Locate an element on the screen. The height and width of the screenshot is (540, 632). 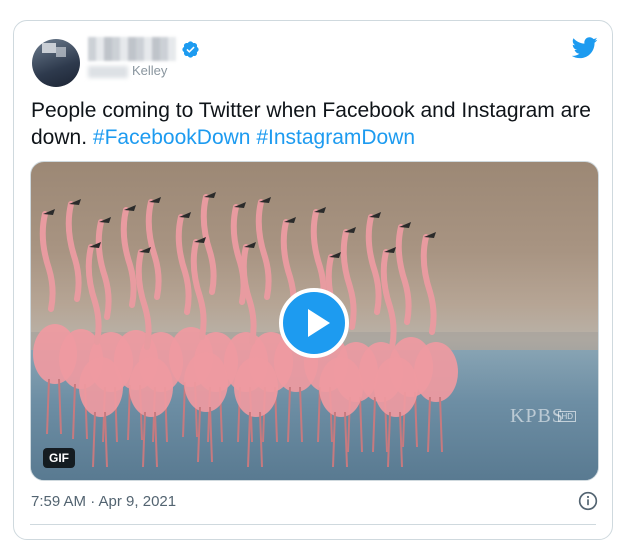
info-icon is located at coordinates (588, 501).